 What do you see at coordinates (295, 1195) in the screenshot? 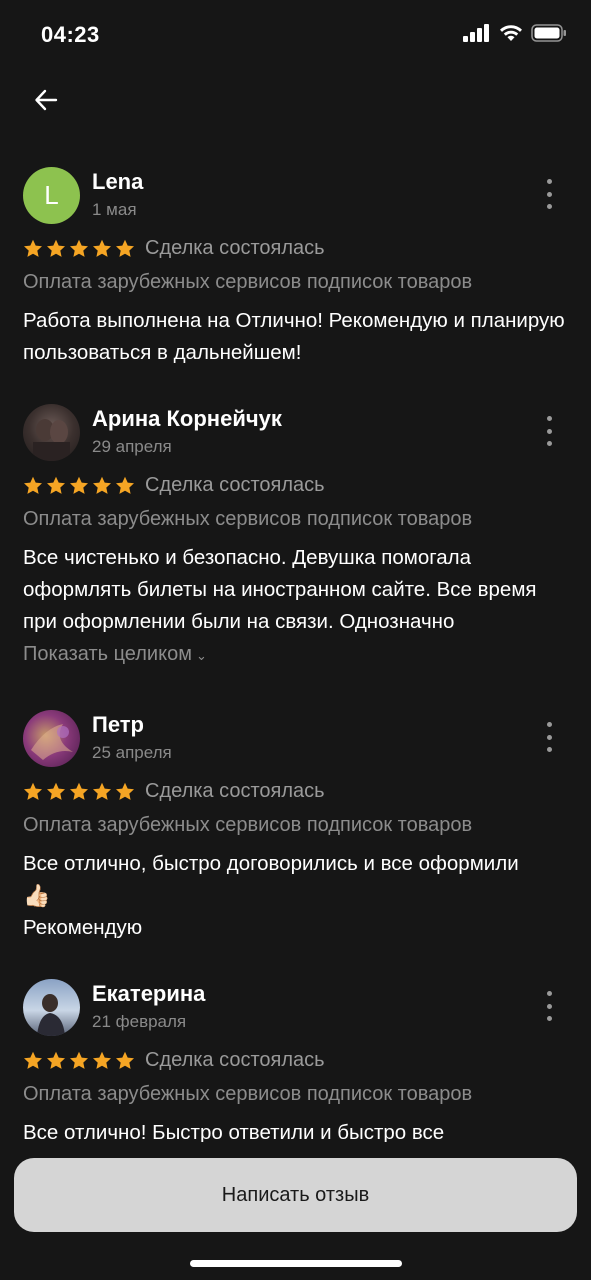
I see `write-review-button: Написать отзыв` at bounding box center [295, 1195].